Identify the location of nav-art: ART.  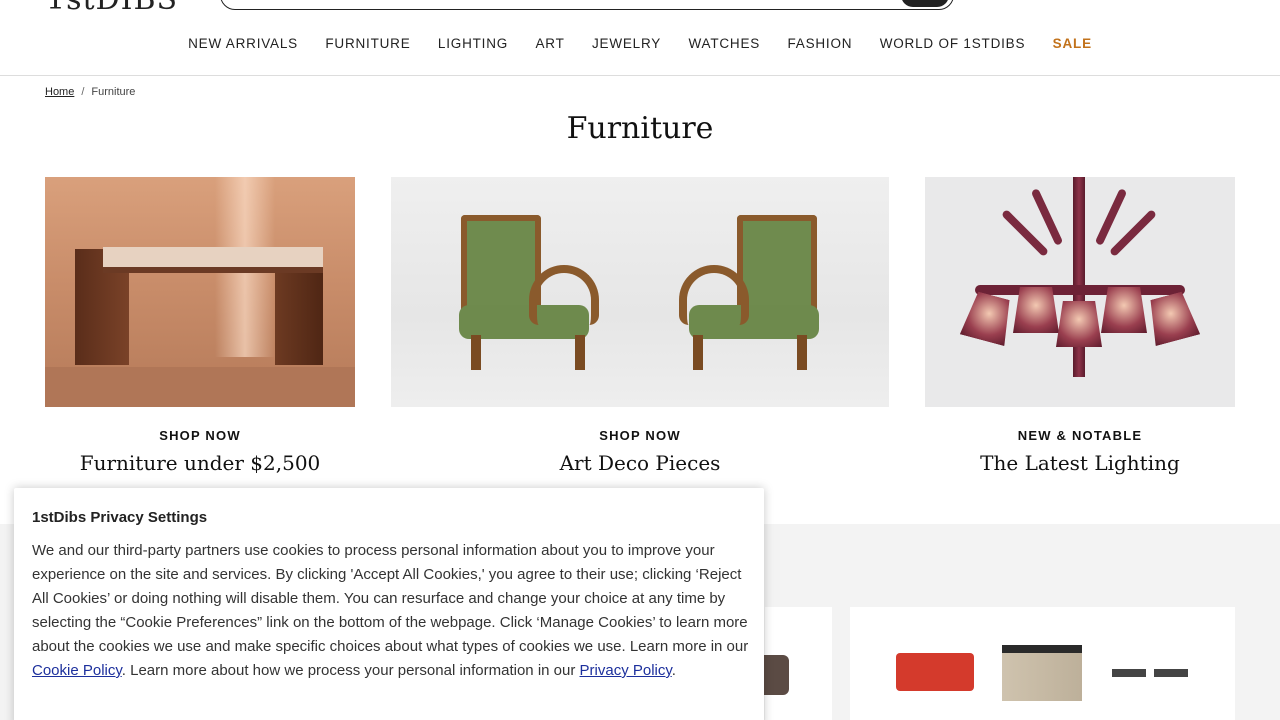
(550, 43).